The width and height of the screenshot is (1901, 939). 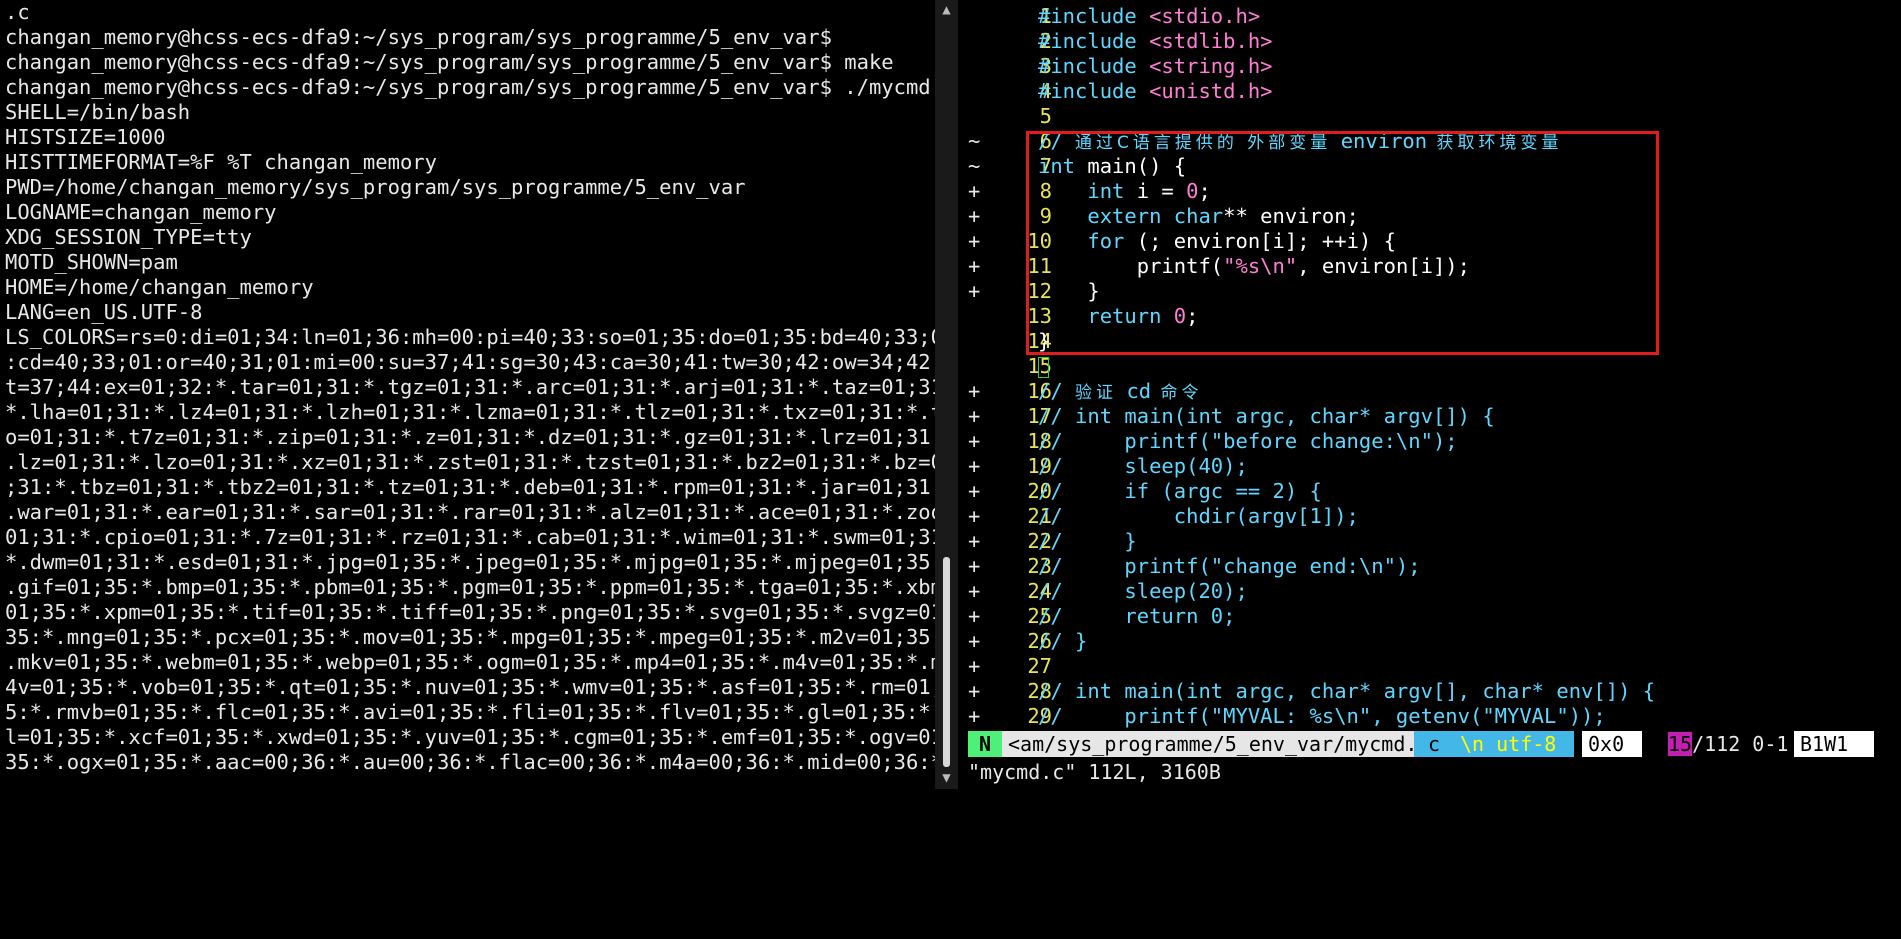 I want to click on code-line: +18// printf("before change:\n");, so click(x=1429, y=441).